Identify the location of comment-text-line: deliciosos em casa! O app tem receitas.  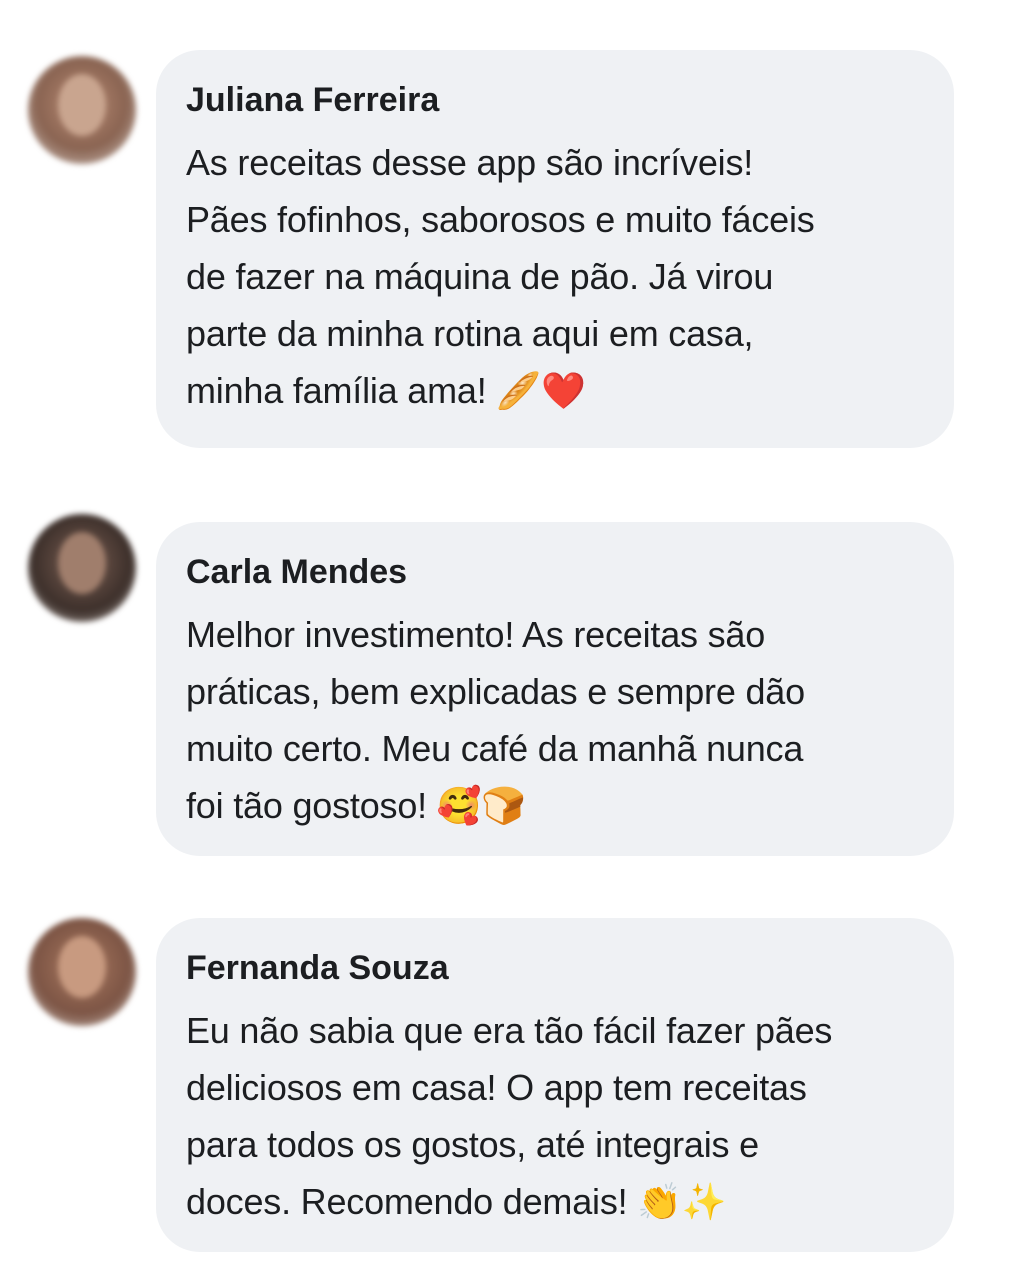
(496, 1087).